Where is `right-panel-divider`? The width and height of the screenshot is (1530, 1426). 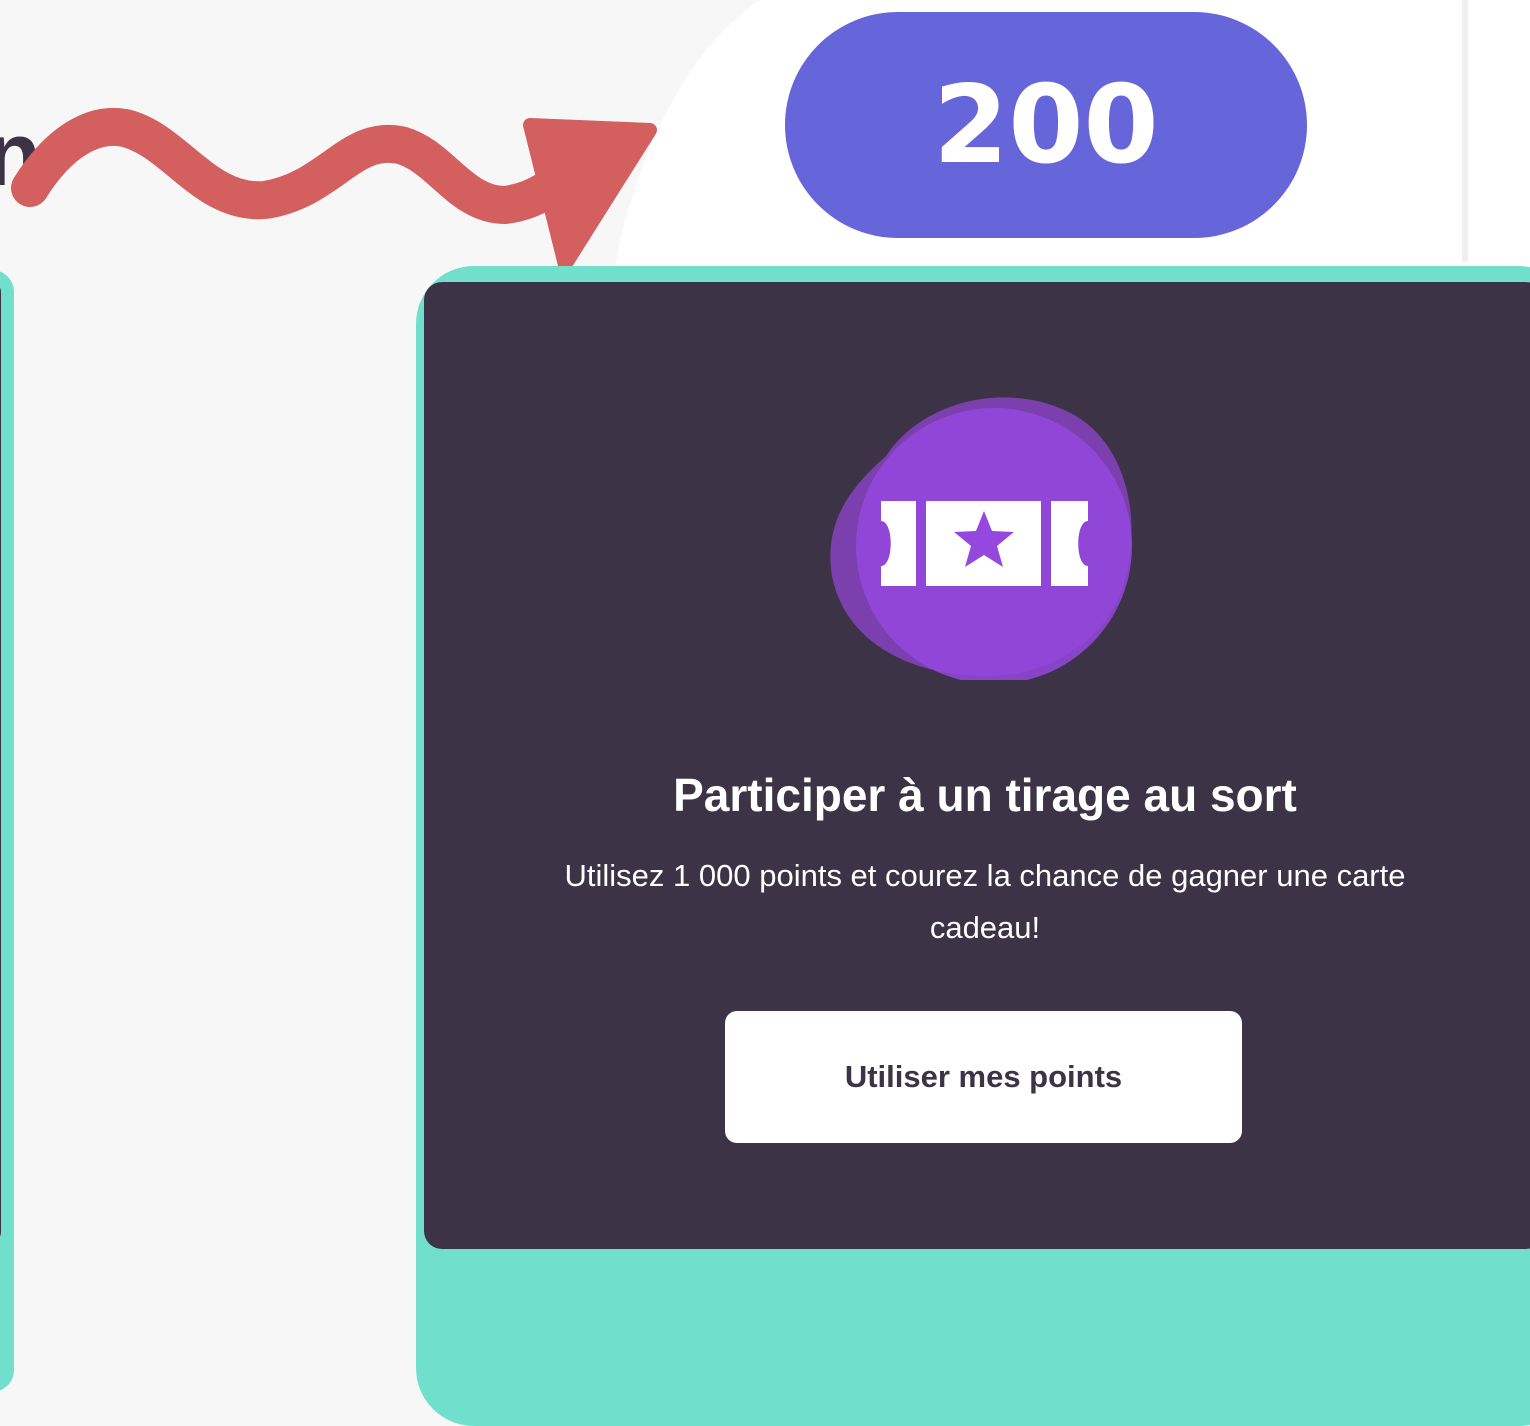
right-panel-divider is located at coordinates (1465, 131).